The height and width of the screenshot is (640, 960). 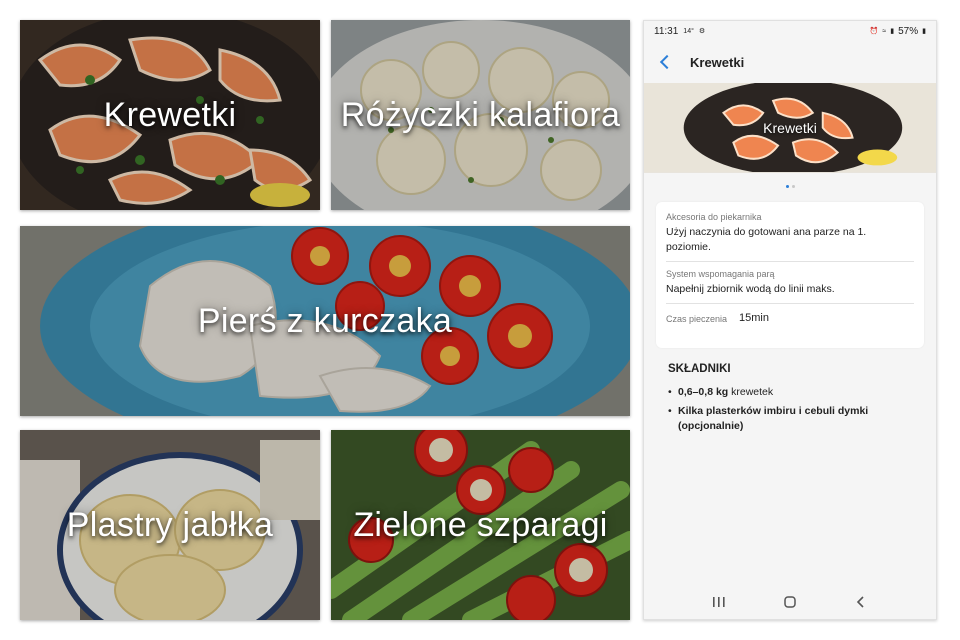 I want to click on recent-apps-icon, so click(x=719, y=602).